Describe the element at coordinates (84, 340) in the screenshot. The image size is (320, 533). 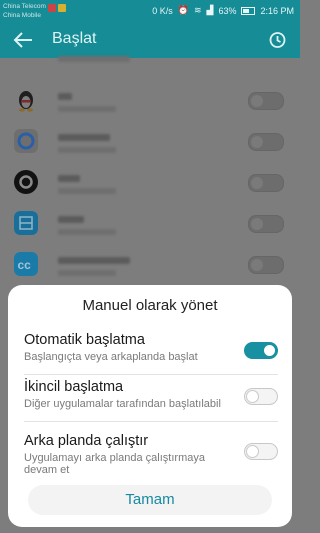
I see `option-title: Otomatik başlatma` at that location.